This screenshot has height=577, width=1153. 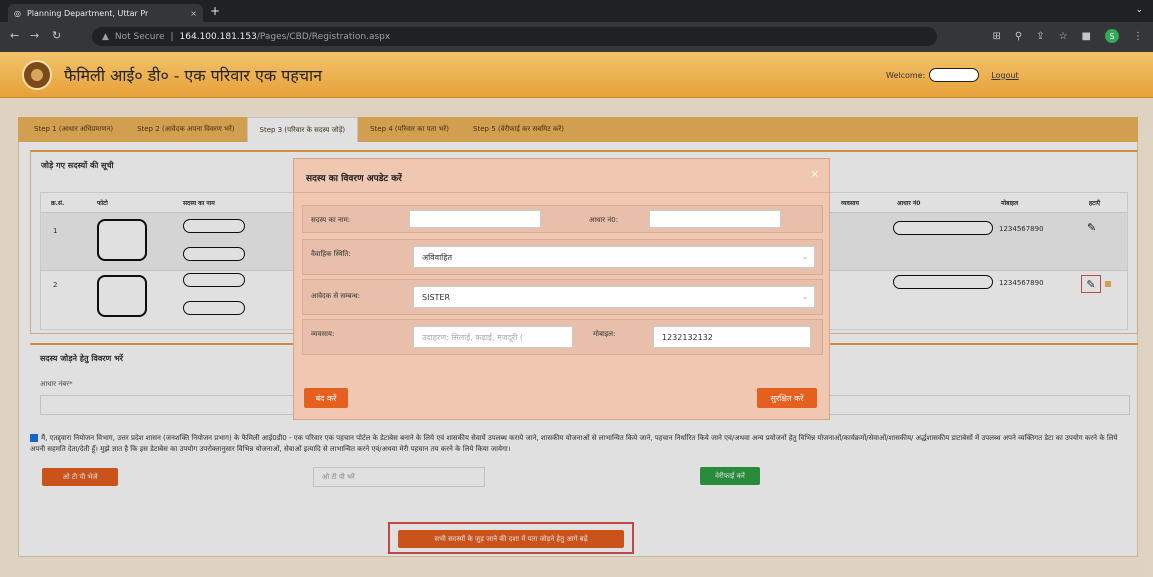 What do you see at coordinates (1138, 36) in the screenshot?
I see `menu-kebab-icon: ⋮` at bounding box center [1138, 36].